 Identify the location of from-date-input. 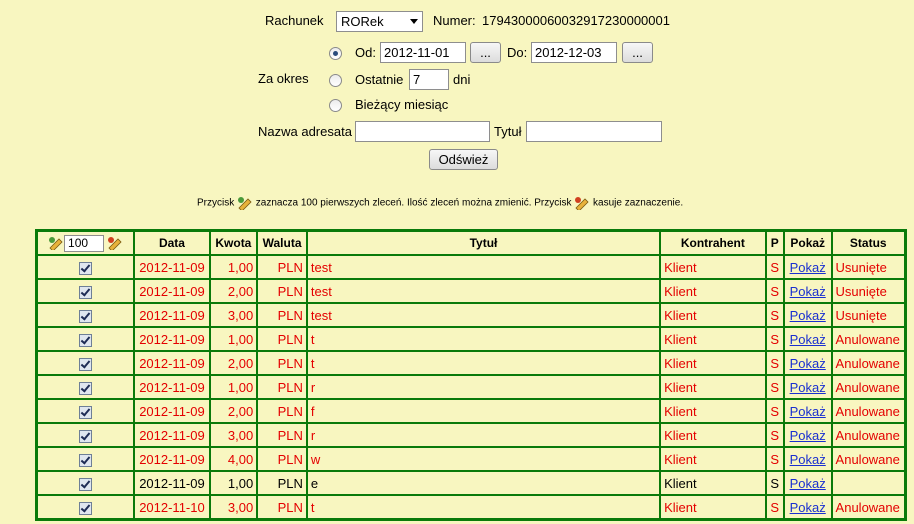
(423, 52).